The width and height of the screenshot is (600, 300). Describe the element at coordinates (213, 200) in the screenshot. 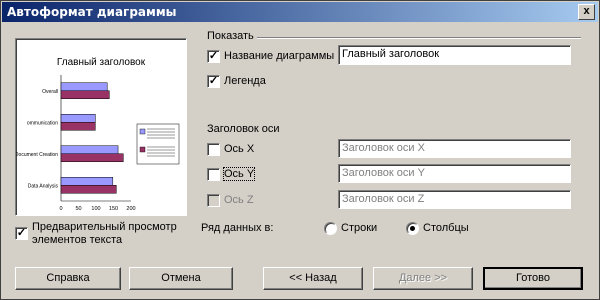

I see `axis-z-checkbox` at that location.